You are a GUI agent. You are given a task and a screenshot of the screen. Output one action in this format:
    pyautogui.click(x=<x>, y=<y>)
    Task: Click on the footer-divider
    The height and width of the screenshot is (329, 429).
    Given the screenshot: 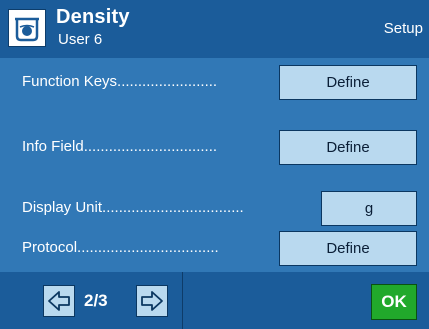 What is the action you would take?
    pyautogui.click(x=182, y=300)
    